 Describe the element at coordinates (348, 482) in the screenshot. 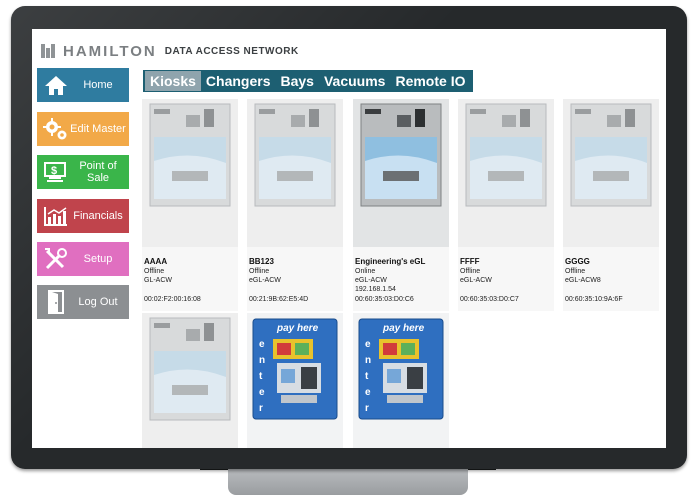

I see `monitor-stand` at that location.